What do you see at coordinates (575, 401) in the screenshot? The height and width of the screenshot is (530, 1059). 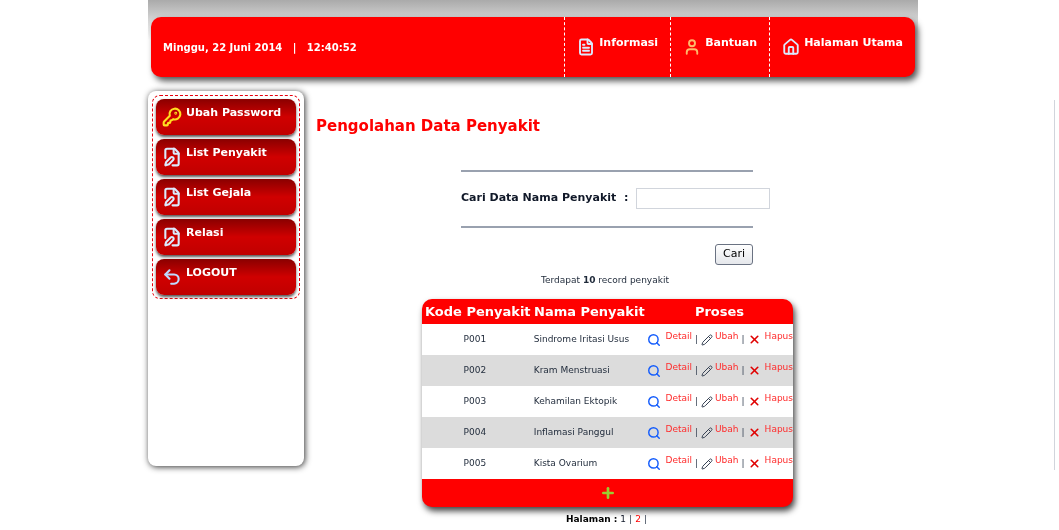 I see `table-cell-text: Kehamilan Ektopik` at bounding box center [575, 401].